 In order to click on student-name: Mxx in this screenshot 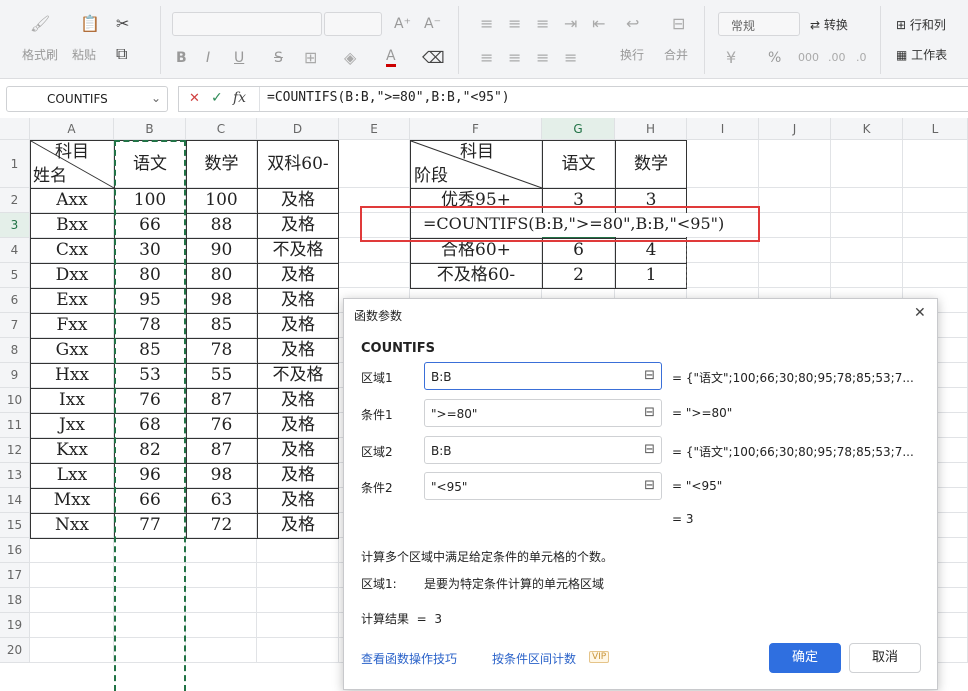, I will do `click(72, 500)`.